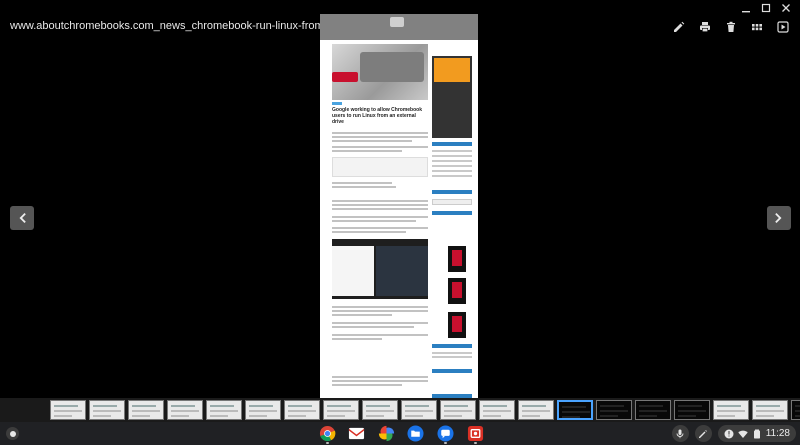 The height and width of the screenshot is (445, 800). Describe the element at coordinates (757, 27) in the screenshot. I see `grid-icon` at that location.